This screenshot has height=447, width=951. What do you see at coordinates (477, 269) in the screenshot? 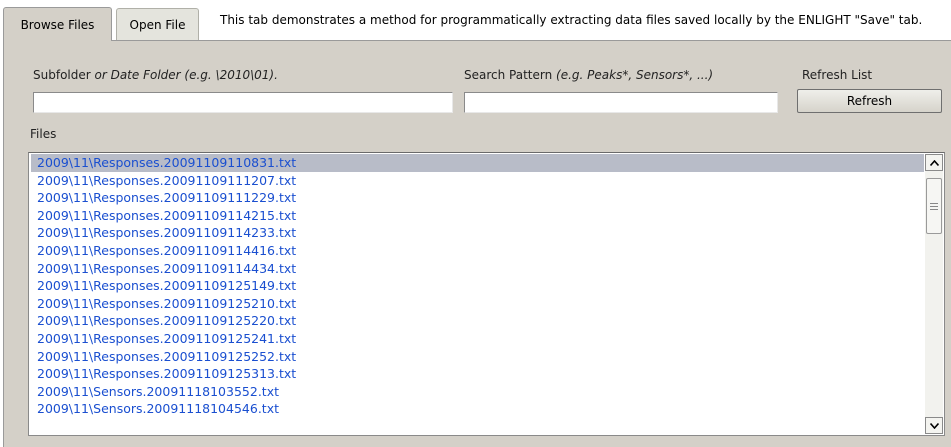
I see `list-item: 2009\11\Responses.20091109114434.txt` at bounding box center [477, 269].